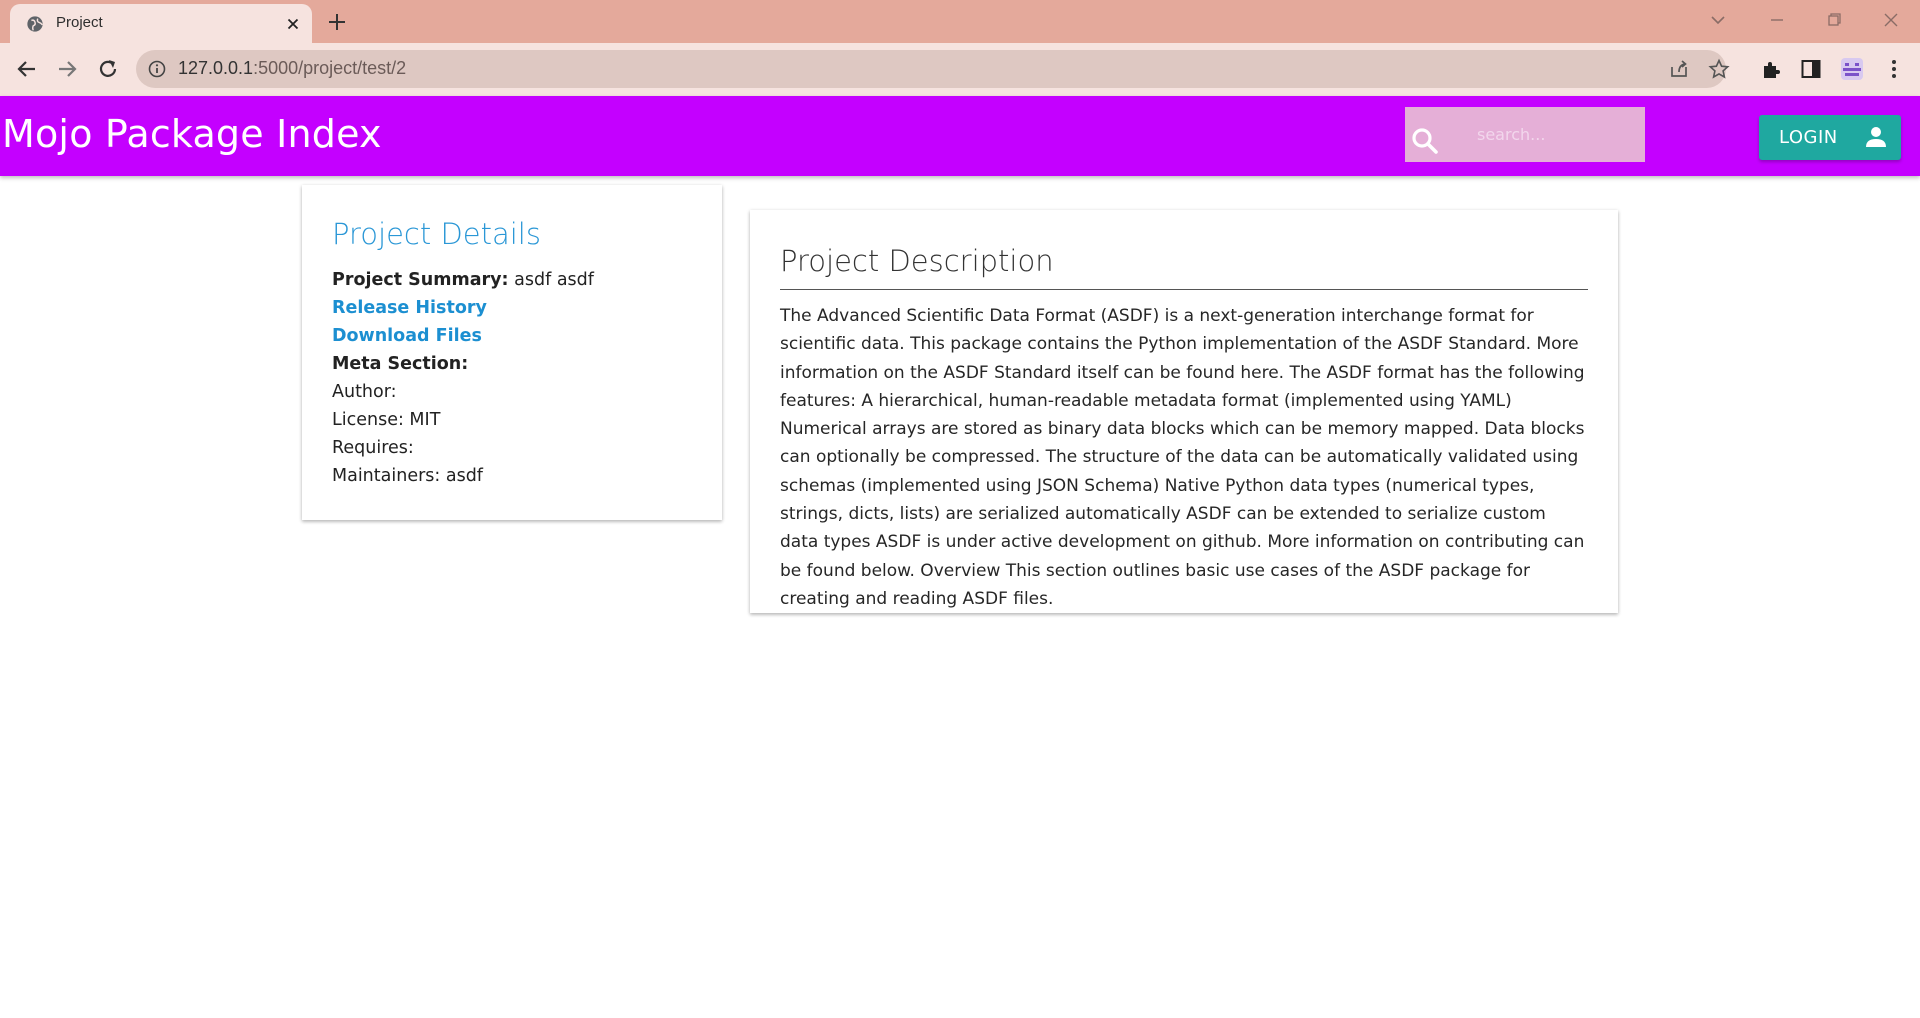 This screenshot has width=1920, height=1018. Describe the element at coordinates (1811, 69) in the screenshot. I see `side-panel-icon` at that location.